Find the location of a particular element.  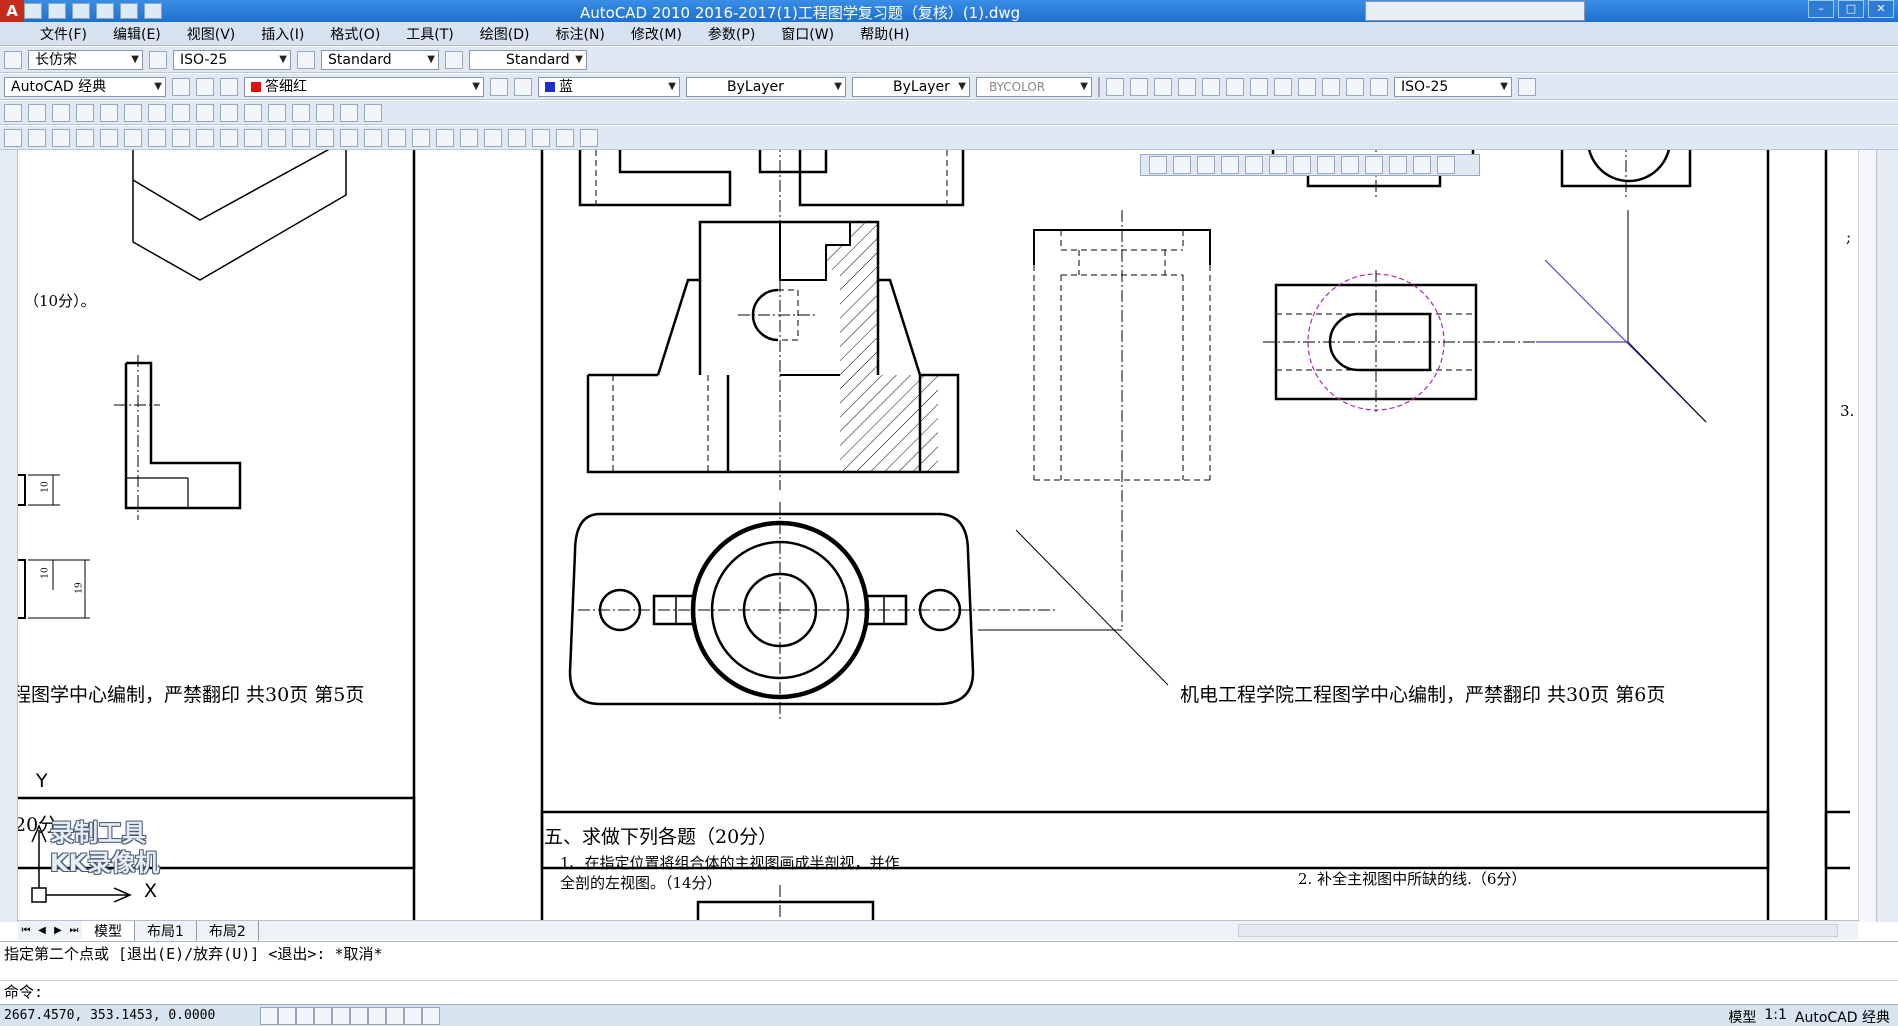

otrack-icon is located at coordinates (359, 1015).